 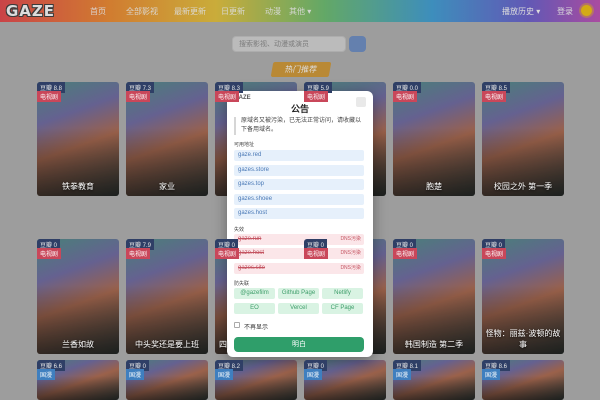 What do you see at coordinates (299, 239) in the screenshot?
I see `failed-domain: gaze.run DNS污染` at bounding box center [299, 239].